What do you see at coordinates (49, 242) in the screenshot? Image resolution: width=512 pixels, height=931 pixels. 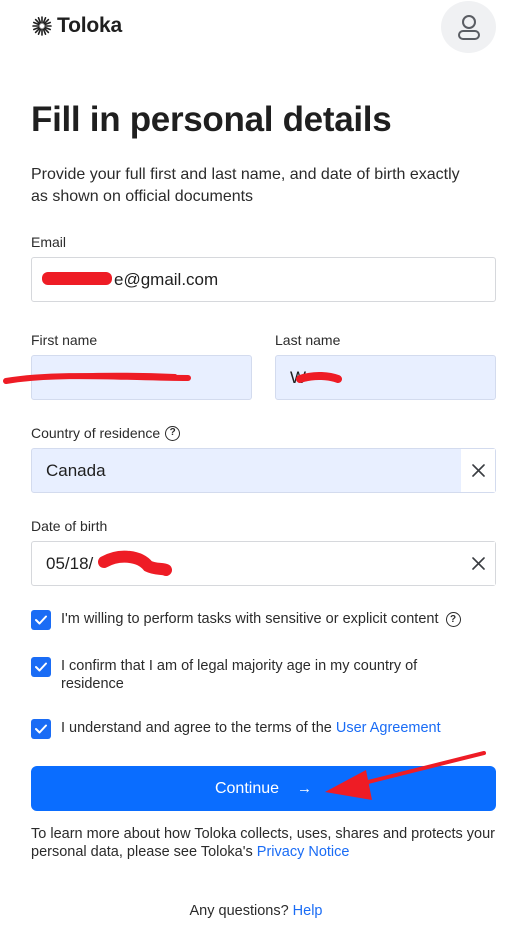 I see `email-label: Email` at bounding box center [49, 242].